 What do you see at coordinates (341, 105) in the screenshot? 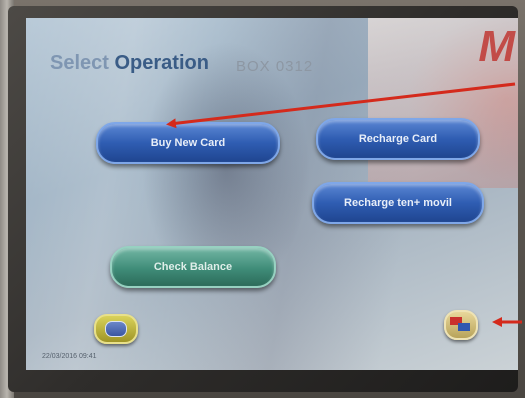
I see `arrow-to-buy-new-card` at bounding box center [341, 105].